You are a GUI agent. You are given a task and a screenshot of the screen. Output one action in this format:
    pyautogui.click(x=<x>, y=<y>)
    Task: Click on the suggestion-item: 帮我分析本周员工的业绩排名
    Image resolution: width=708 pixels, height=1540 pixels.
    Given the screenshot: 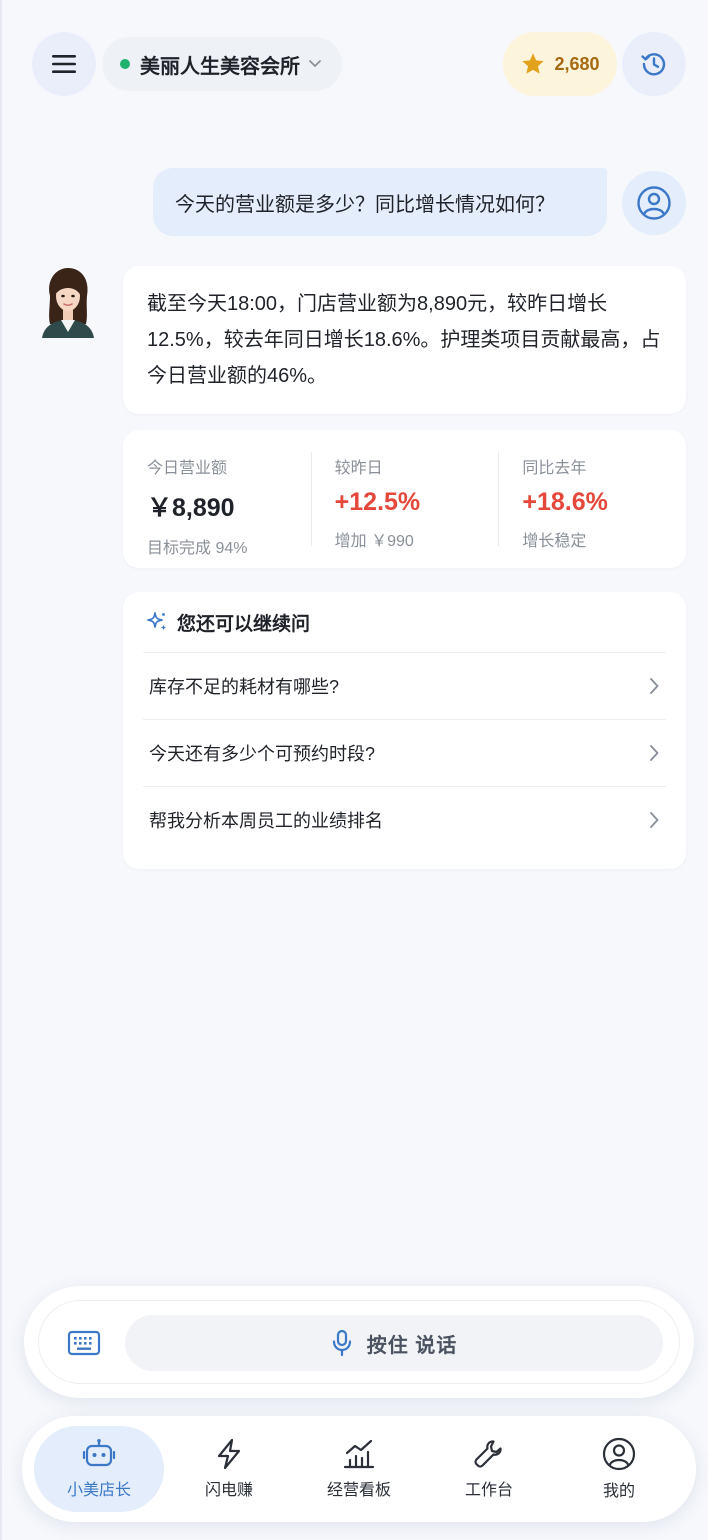 What is the action you would take?
    pyautogui.click(x=404, y=819)
    